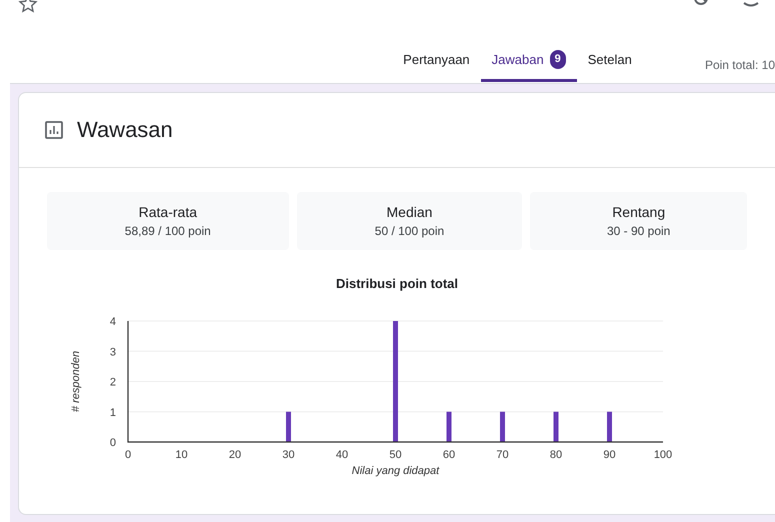 This screenshot has height=522, width=775. What do you see at coordinates (449, 455) in the screenshot?
I see `x-tick-label: 60` at bounding box center [449, 455].